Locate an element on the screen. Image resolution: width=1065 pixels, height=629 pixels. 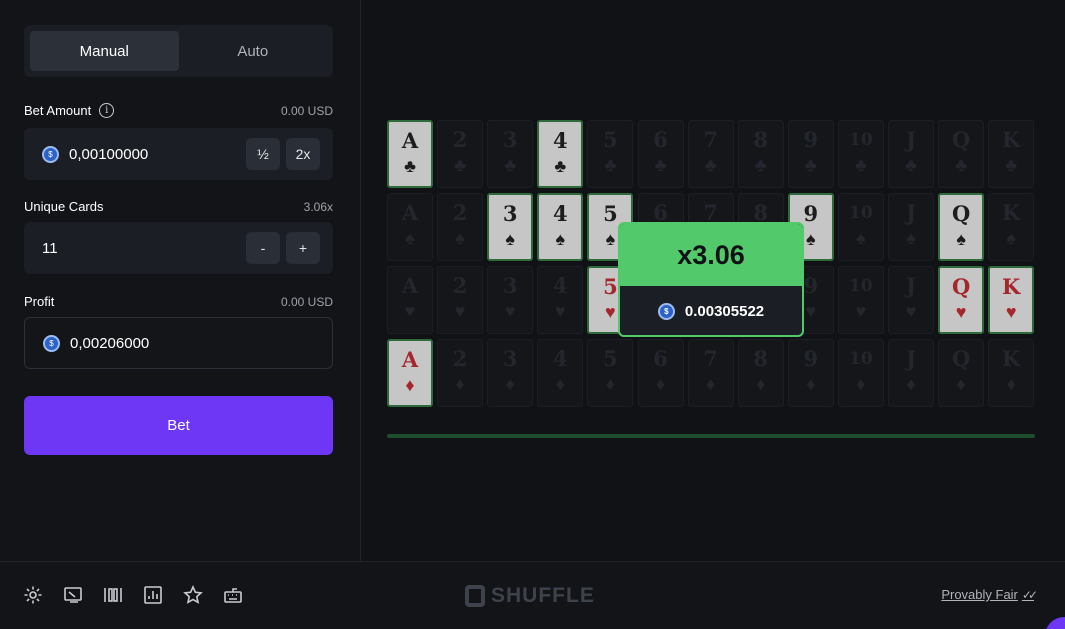
card-slot: 7 ♣ is located at coordinates (710, 154).